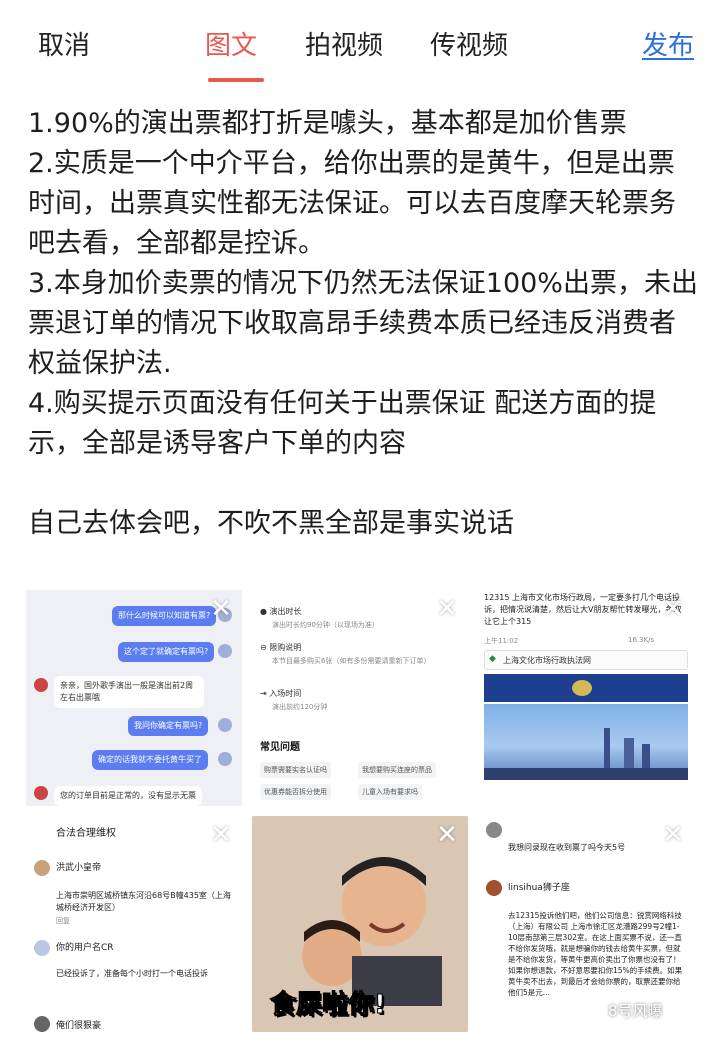 The image size is (720, 1044). What do you see at coordinates (300, 707) in the screenshot?
I see `info-desc: 演出前约120分钟` at bounding box center [300, 707].